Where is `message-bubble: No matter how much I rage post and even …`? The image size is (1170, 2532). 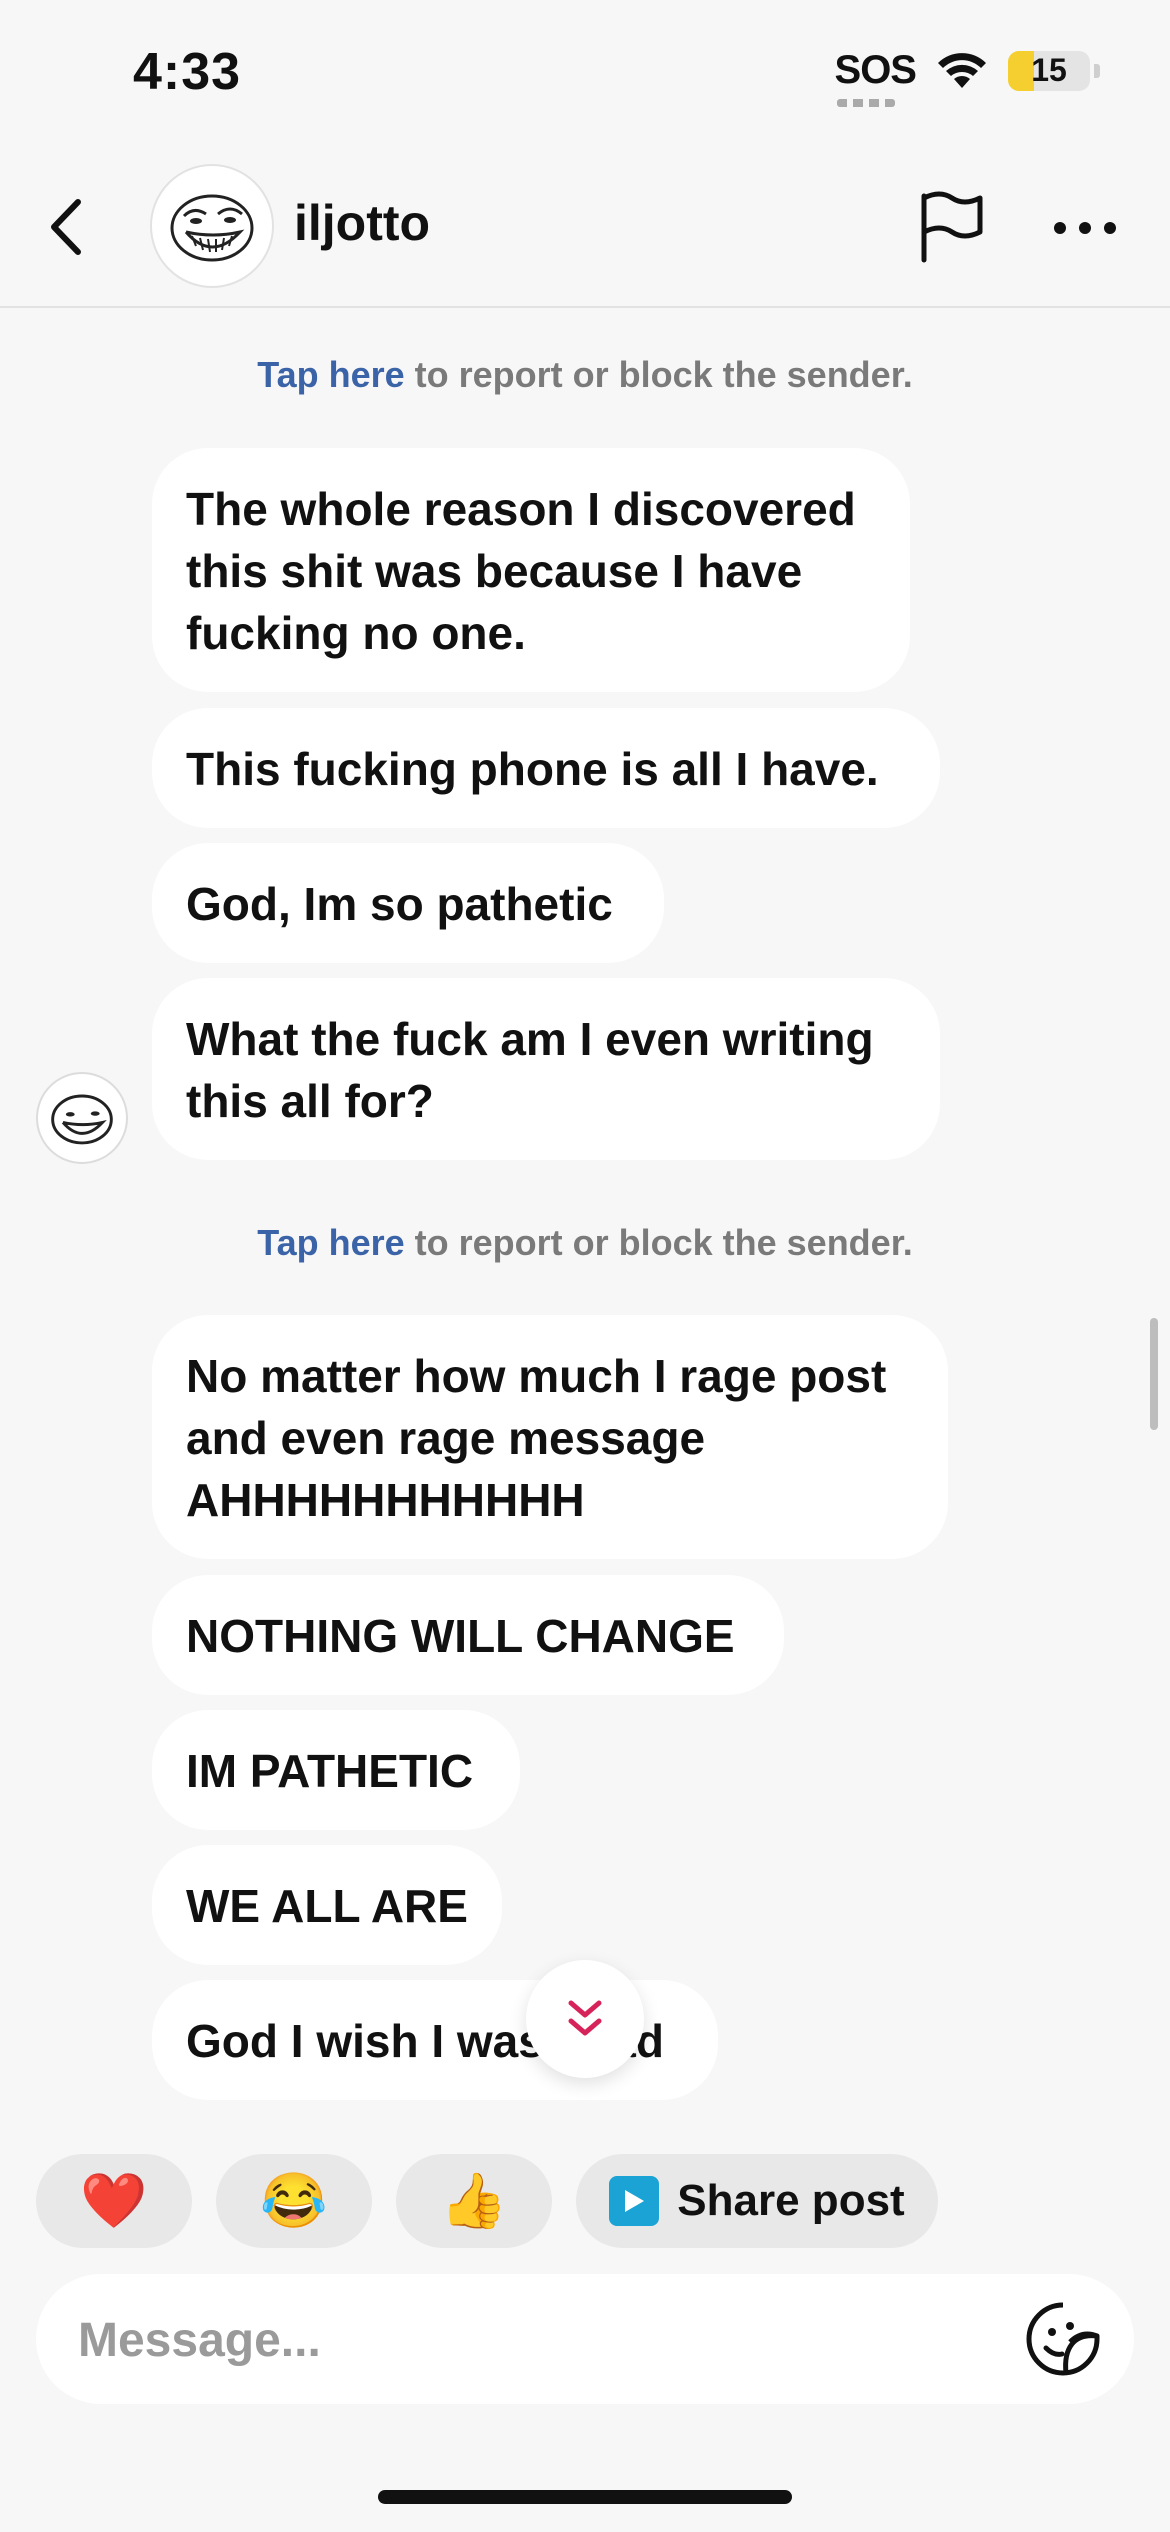
message-bubble: No matter how much I rage post and even … is located at coordinates (550, 1437).